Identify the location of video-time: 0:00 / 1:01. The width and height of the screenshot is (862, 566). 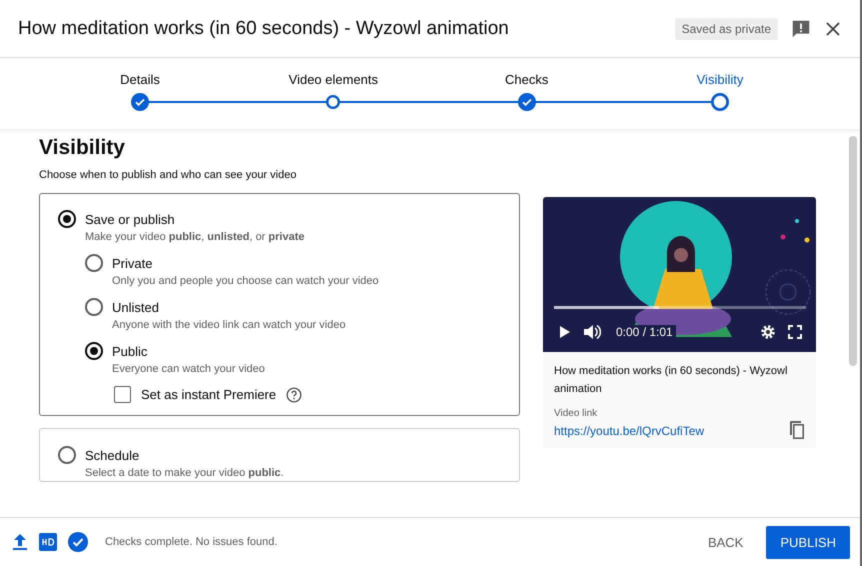
(644, 332).